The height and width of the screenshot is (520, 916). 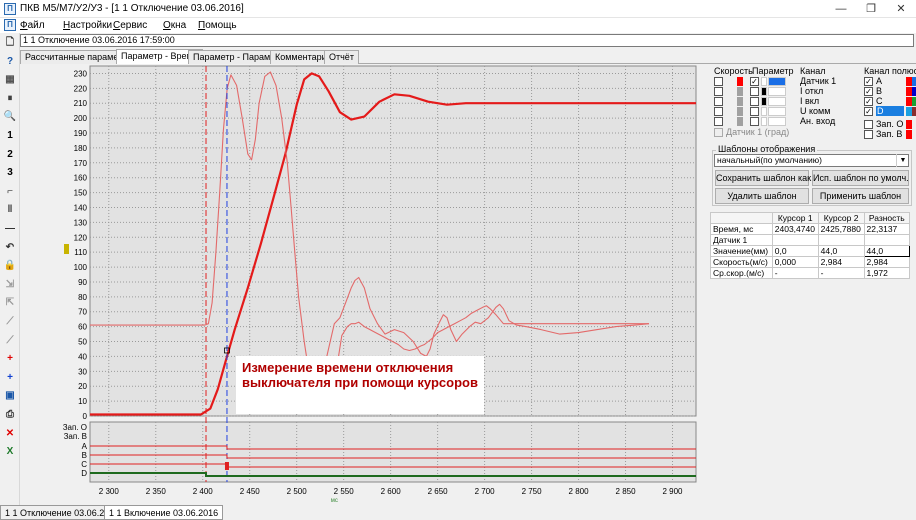 What do you see at coordinates (758, 132) in the screenshot?
I see `sensor-grad-label: Датчик 1 (град)` at bounding box center [758, 132].